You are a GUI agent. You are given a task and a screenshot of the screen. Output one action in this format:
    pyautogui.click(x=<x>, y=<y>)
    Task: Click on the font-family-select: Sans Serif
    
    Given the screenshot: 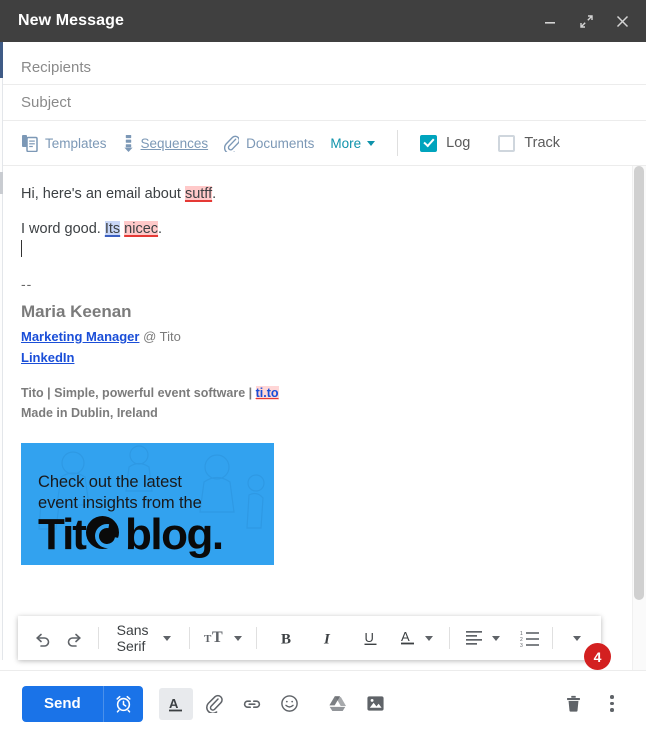 What is the action you would take?
    pyautogui.click(x=144, y=638)
    